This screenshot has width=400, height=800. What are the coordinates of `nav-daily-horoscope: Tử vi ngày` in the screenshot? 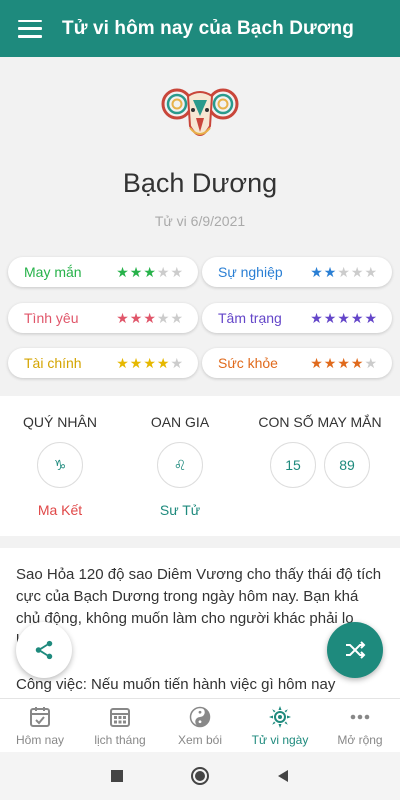 It's located at (280, 725).